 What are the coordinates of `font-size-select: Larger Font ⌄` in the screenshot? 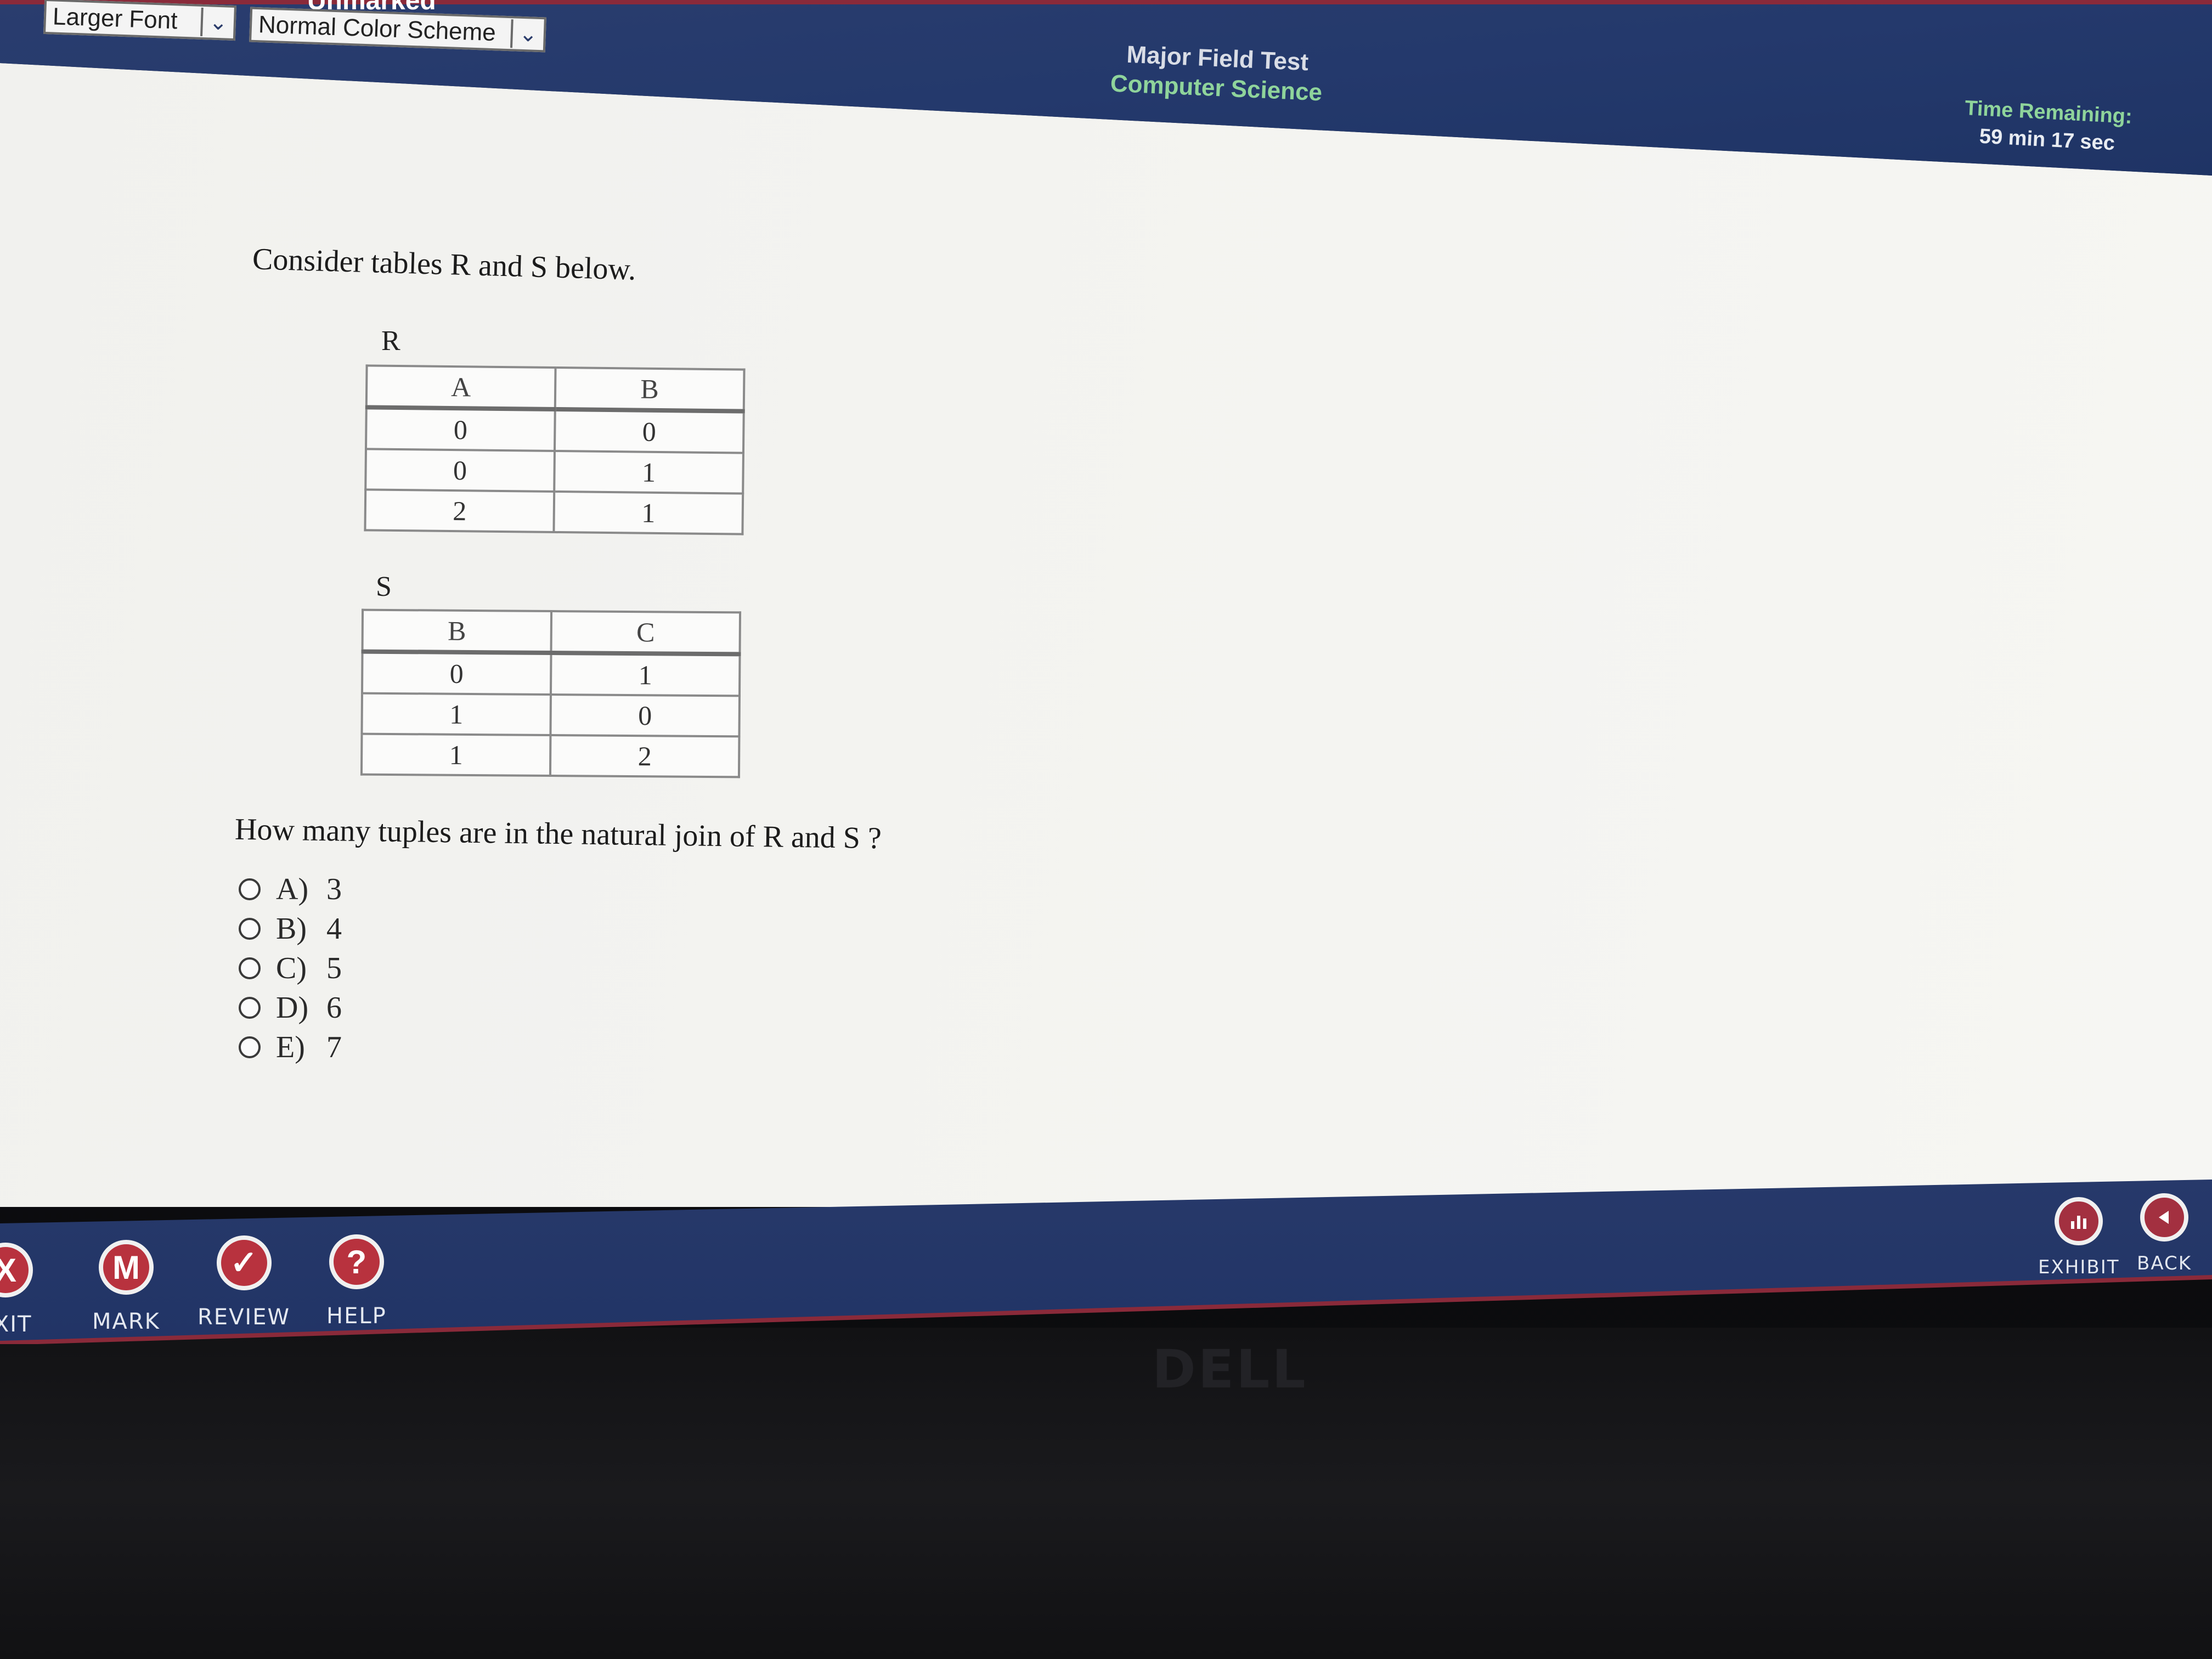 It's located at (140, 21).